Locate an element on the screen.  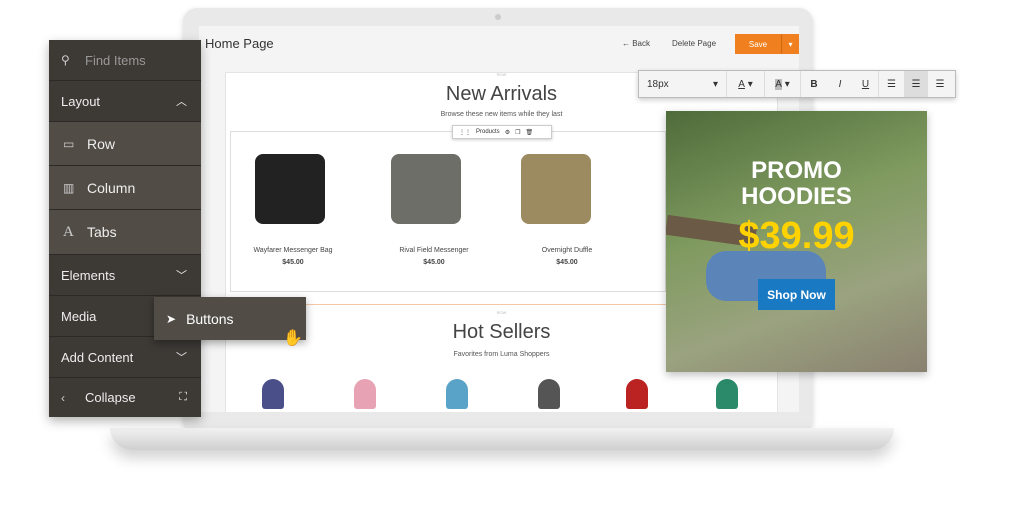
back-link: ← Back is located at coordinates (636, 43).